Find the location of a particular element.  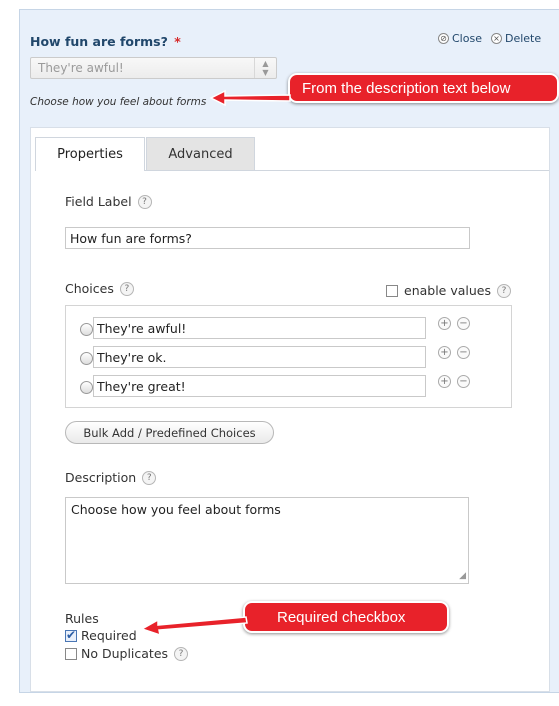

no-duplicates-label: No Duplicates is located at coordinates (125, 653).